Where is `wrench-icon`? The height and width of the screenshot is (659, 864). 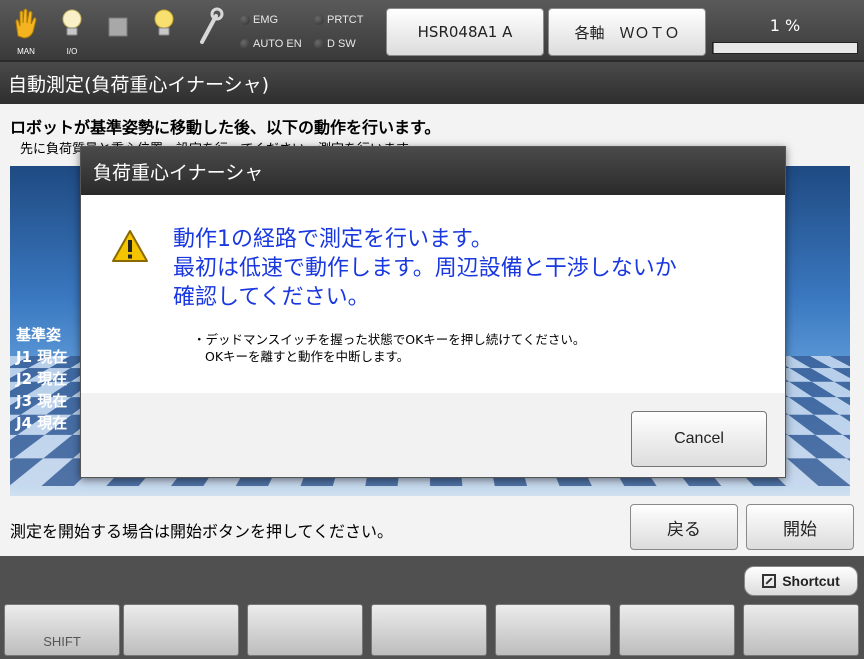
wrench-icon is located at coordinates (212, 25).